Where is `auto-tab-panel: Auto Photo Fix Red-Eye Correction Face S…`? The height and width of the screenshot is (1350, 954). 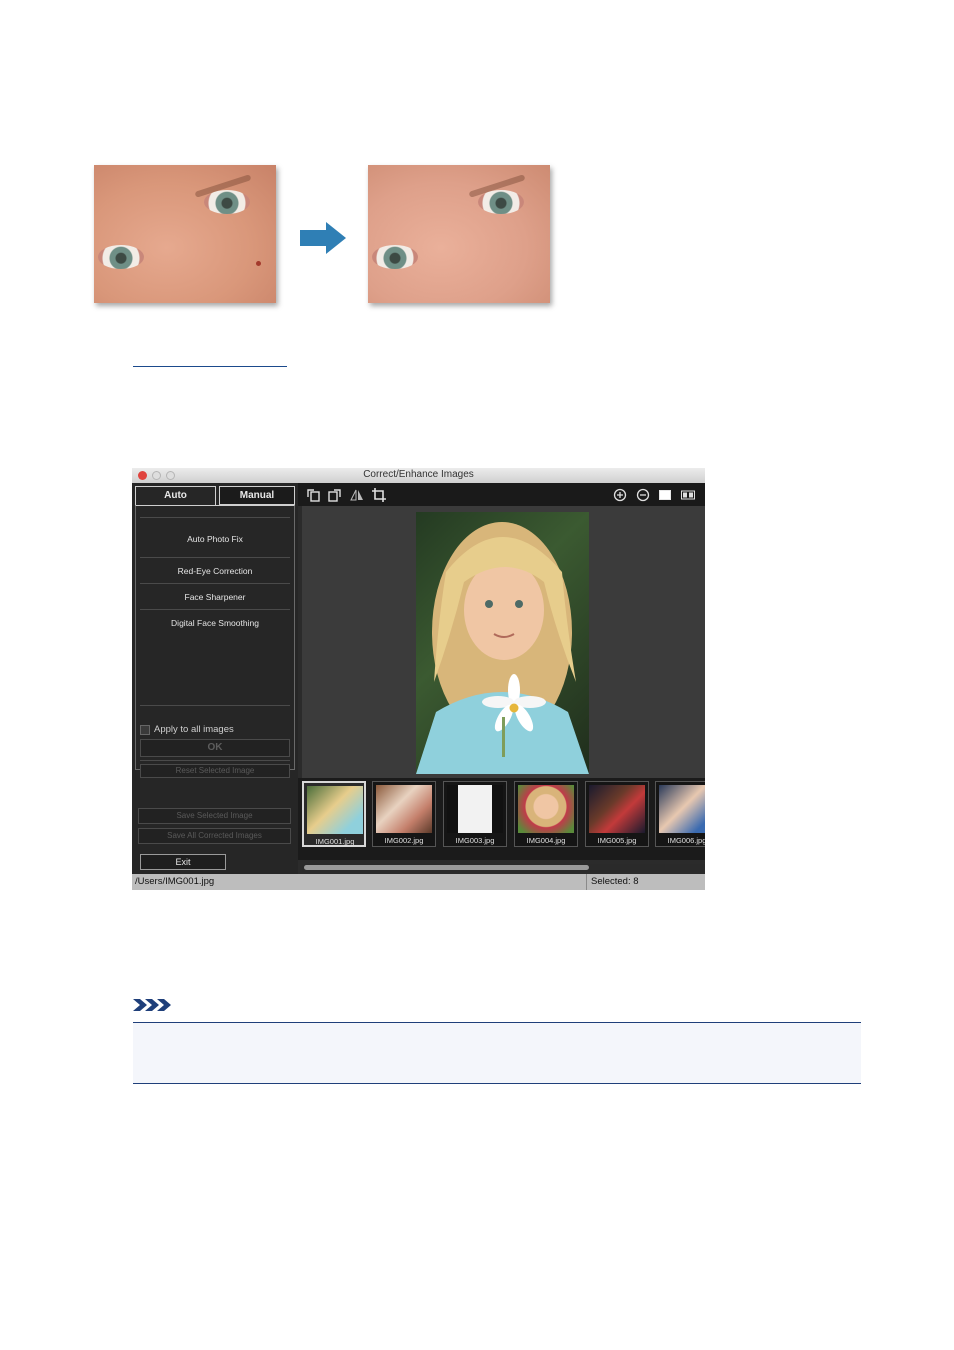
auto-tab-panel: Auto Photo Fix Red-Eye Correction Face S… is located at coordinates (215, 641).